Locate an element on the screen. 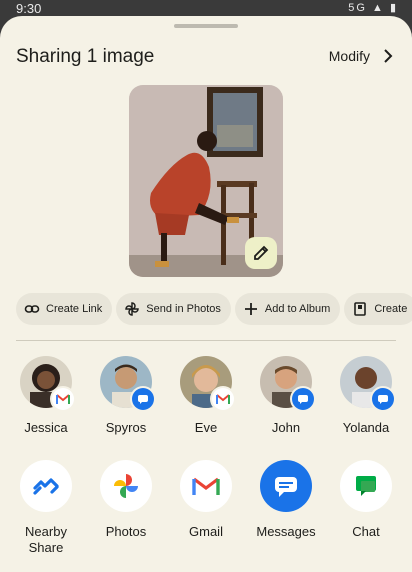 This screenshot has height=572, width=412. pencil-icon is located at coordinates (261, 252).